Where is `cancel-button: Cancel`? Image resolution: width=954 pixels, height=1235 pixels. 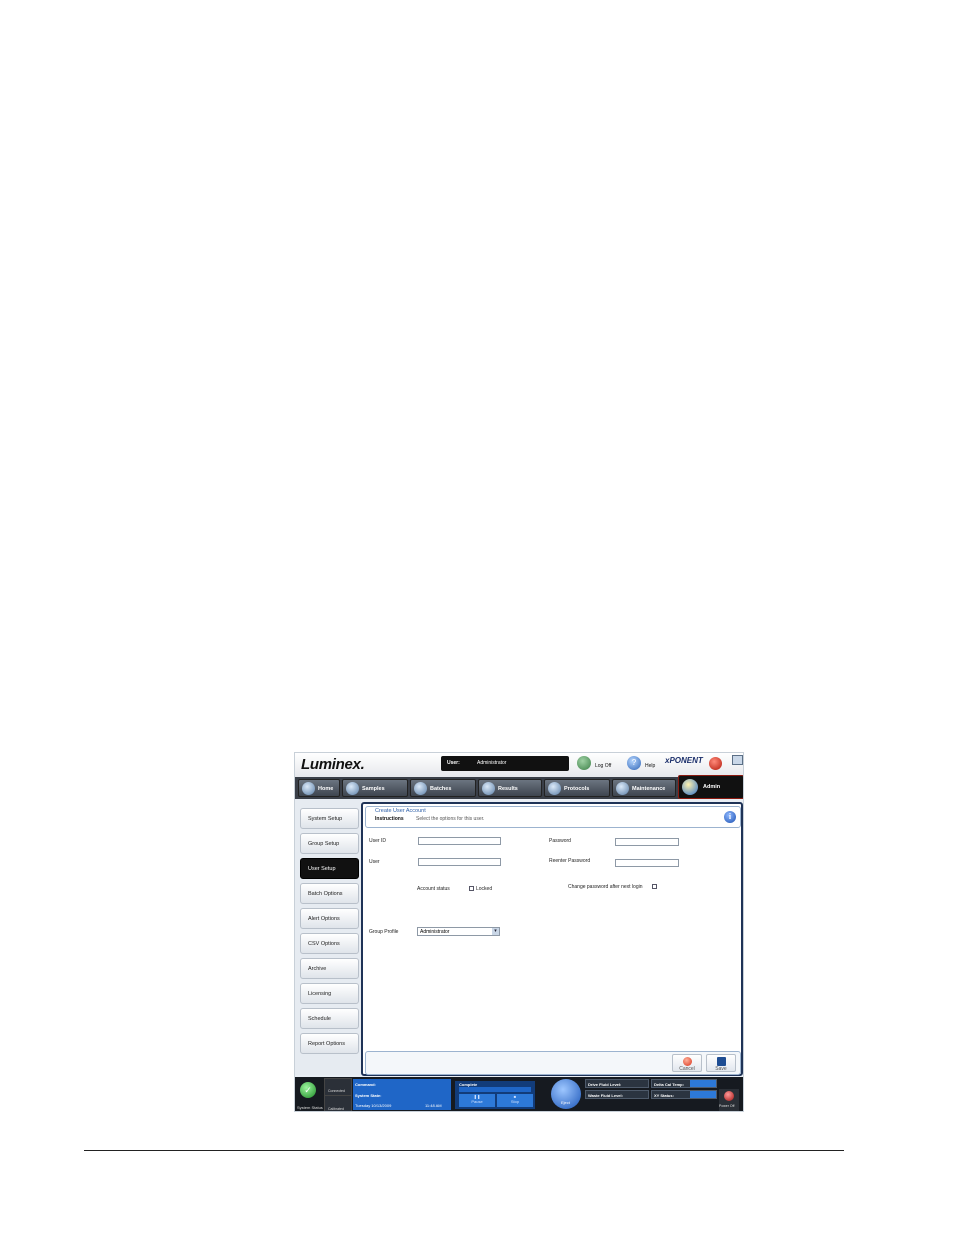 cancel-button: Cancel is located at coordinates (687, 1063).